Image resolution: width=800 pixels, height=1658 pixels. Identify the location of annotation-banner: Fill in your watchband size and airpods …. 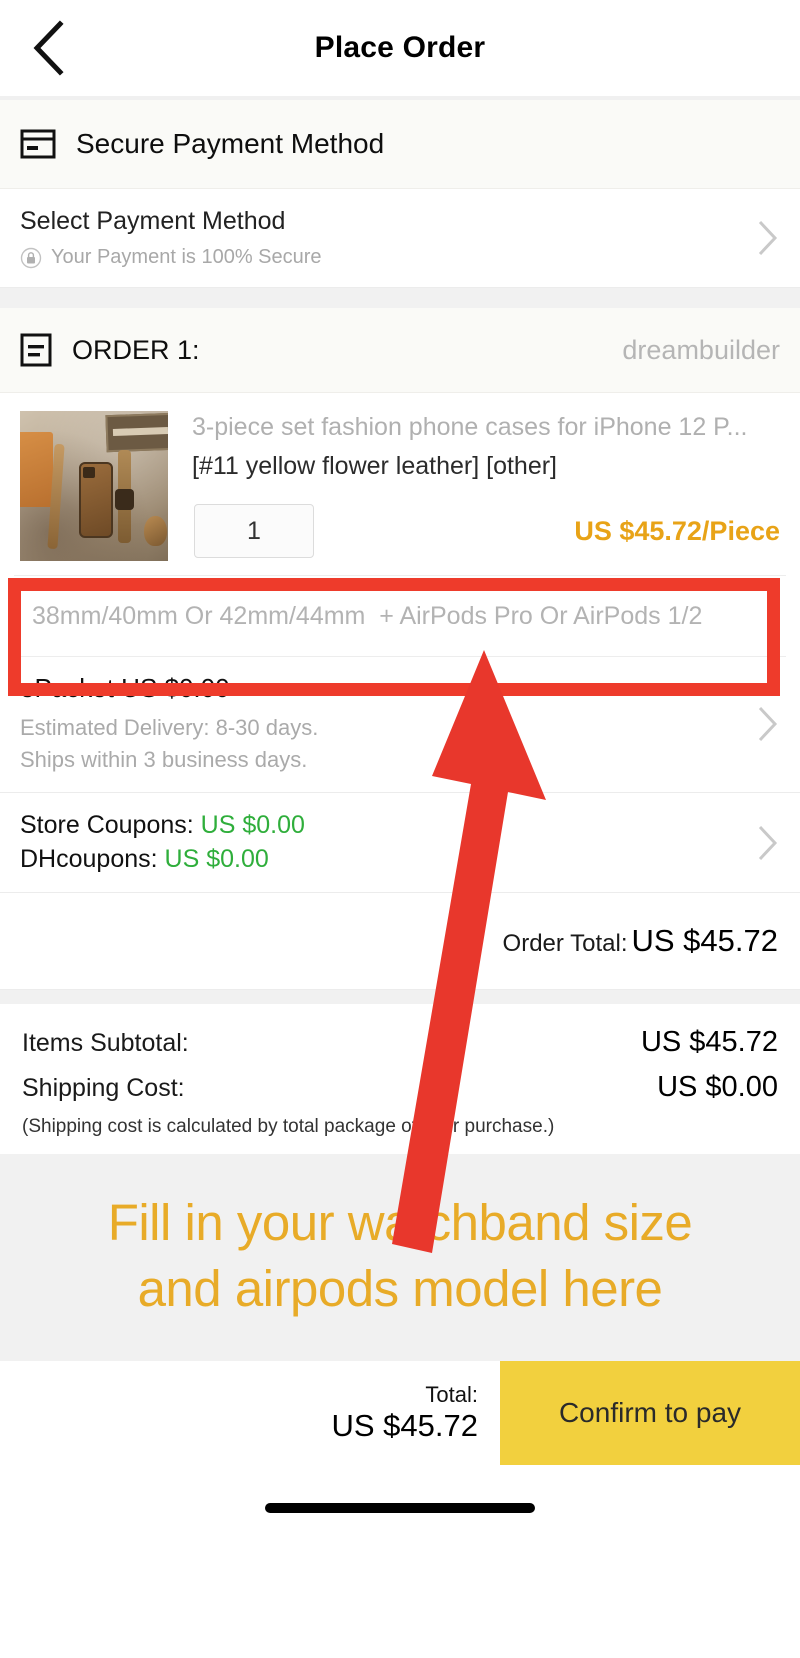
(400, 1257).